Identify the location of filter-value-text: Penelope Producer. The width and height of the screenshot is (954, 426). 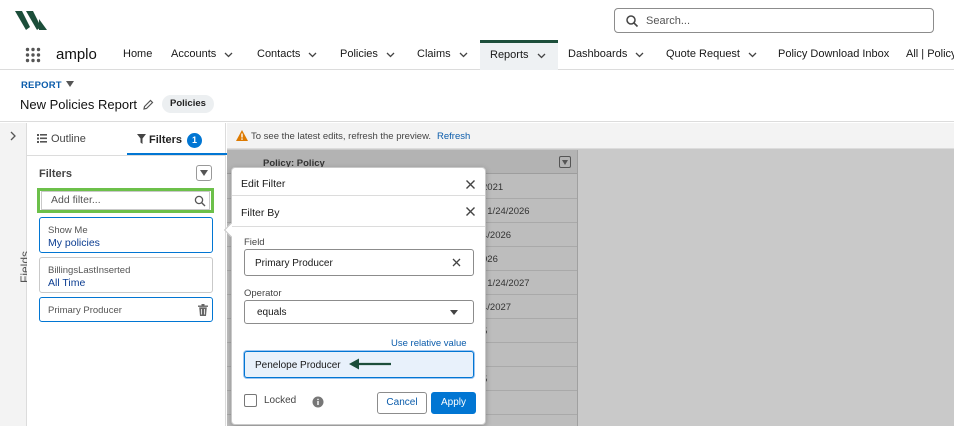
(298, 365).